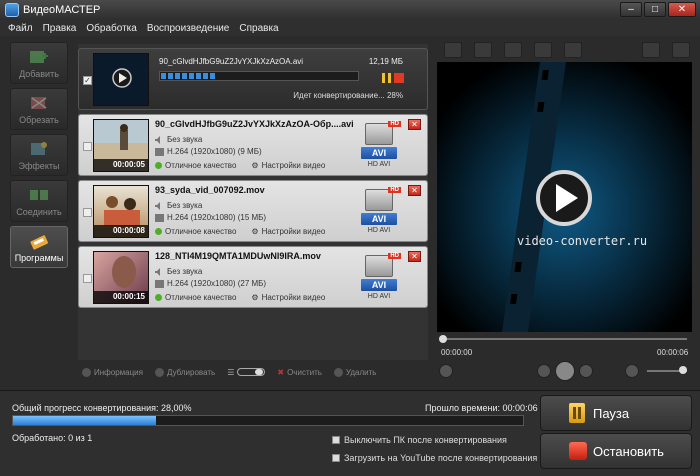  I want to click on clear-icon: ✖, so click(281, 372).